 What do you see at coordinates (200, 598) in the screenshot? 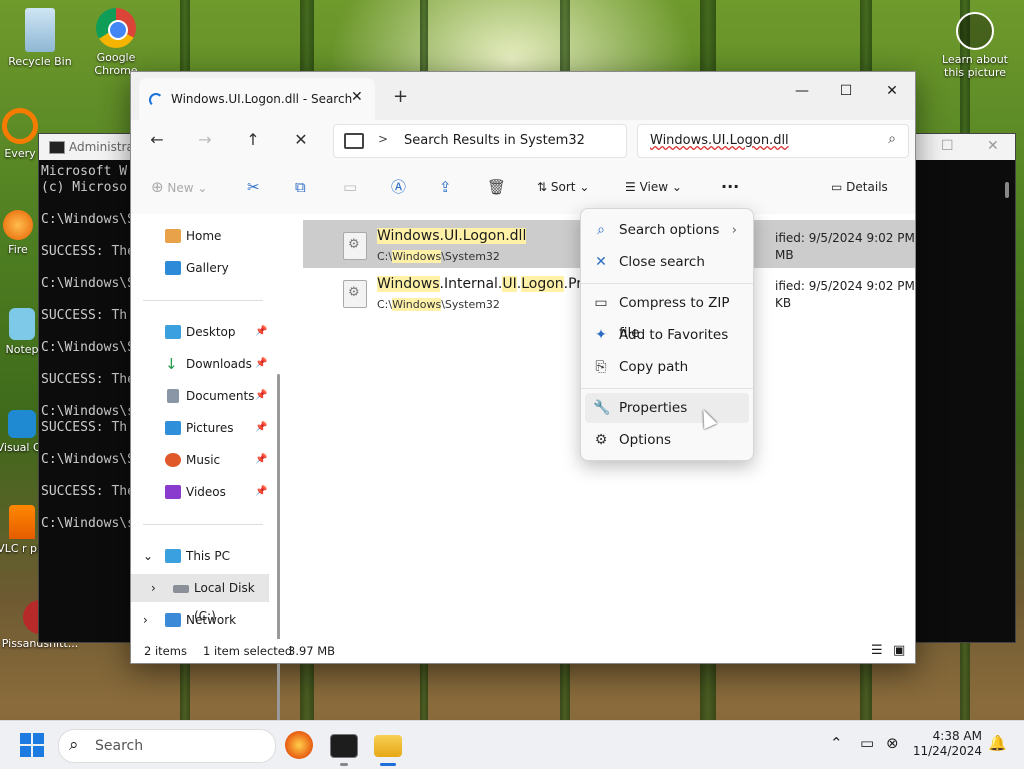
I see `sidebar-item-local-disk: › Local Disk (C:)` at bounding box center [200, 598].